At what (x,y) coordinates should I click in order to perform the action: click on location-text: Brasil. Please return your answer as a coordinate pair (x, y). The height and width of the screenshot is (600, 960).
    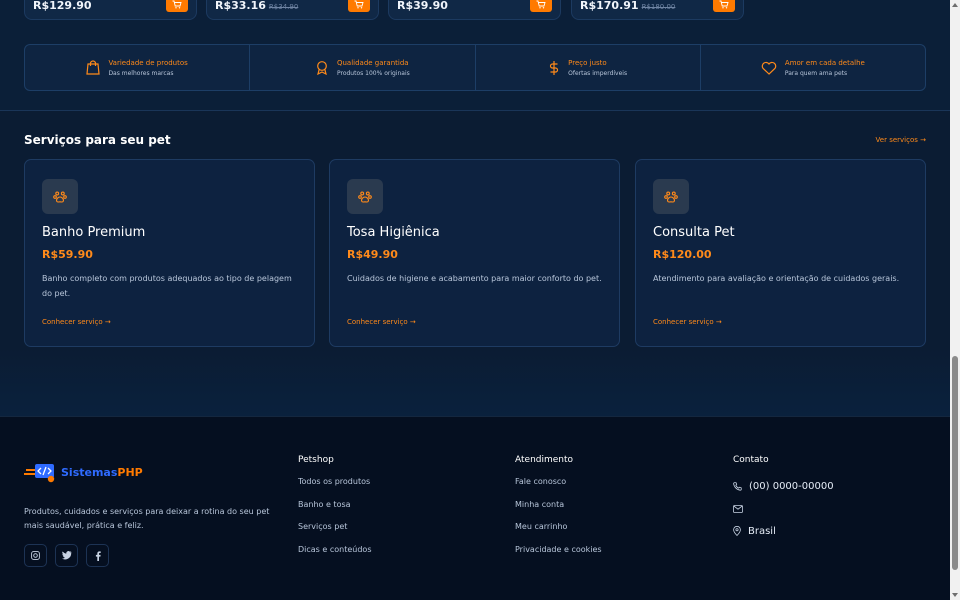
    Looking at the image, I should click on (762, 531).